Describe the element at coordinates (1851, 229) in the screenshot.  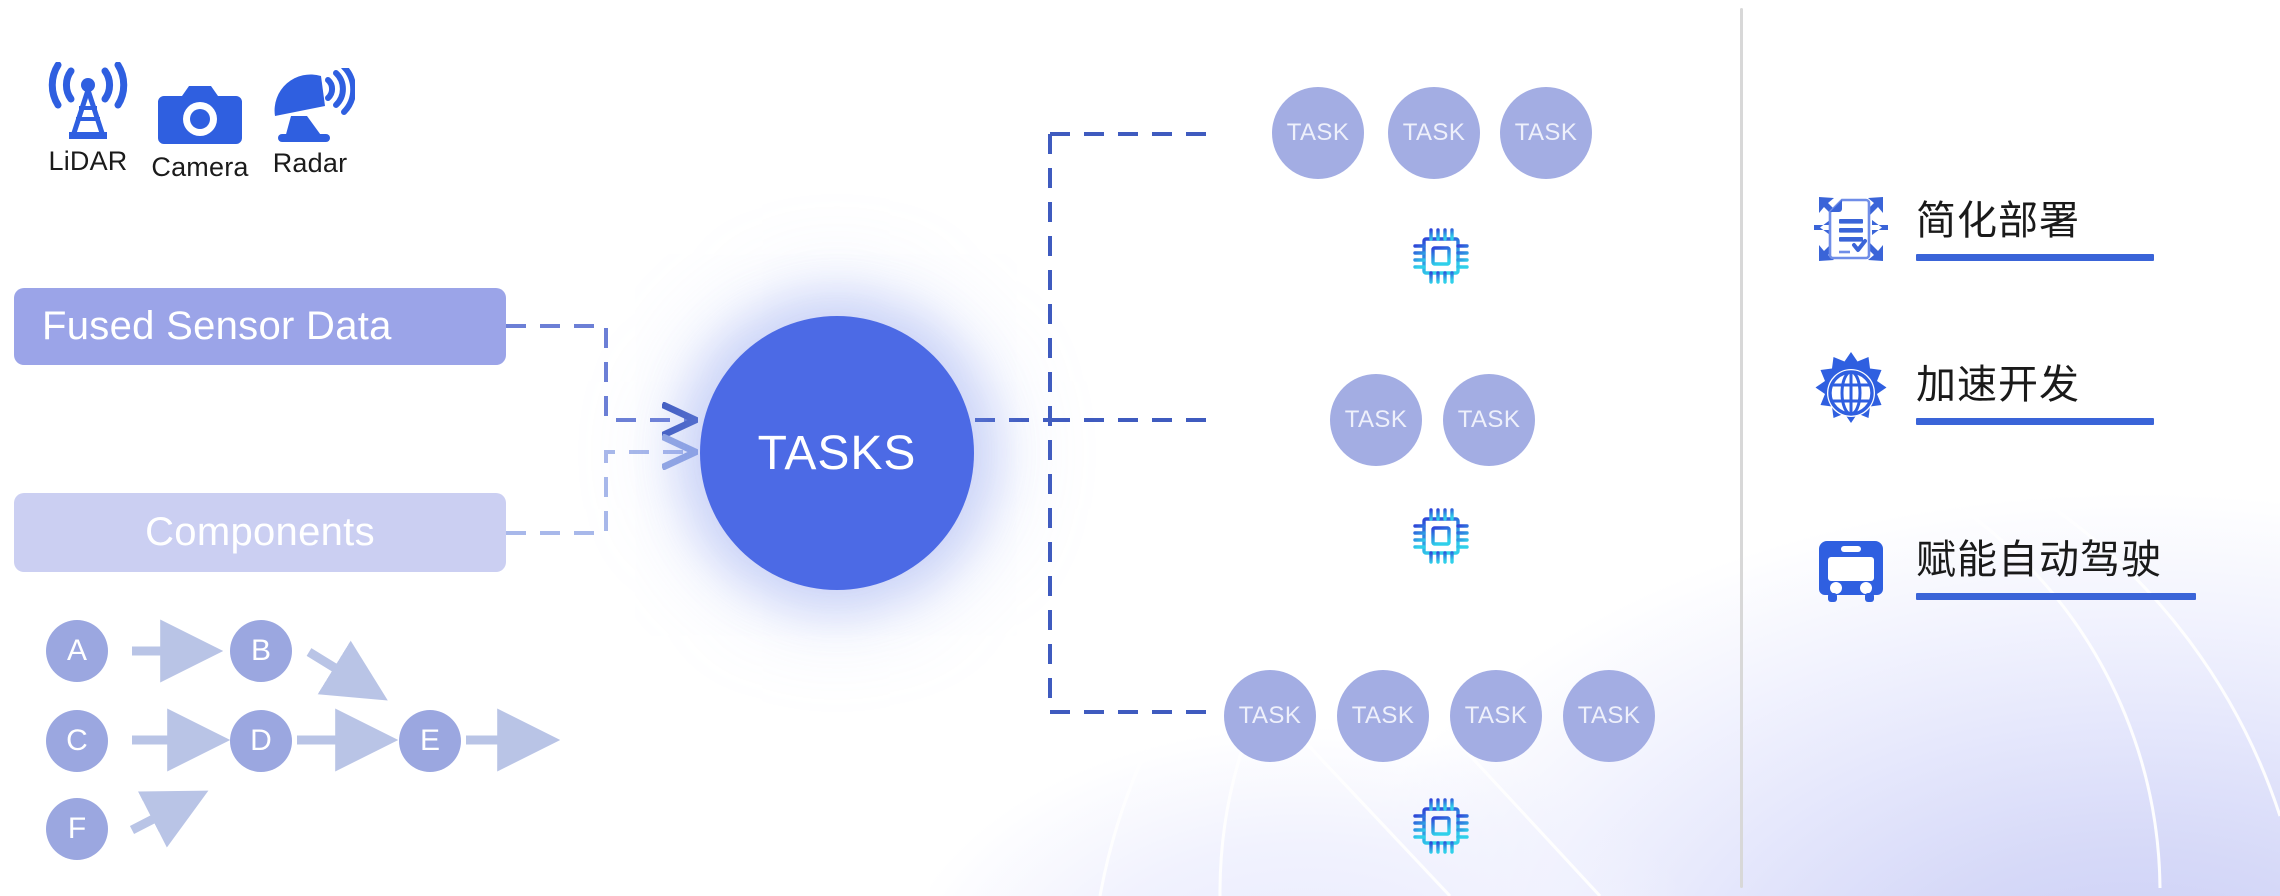
I see `document-deploy-icon` at that location.